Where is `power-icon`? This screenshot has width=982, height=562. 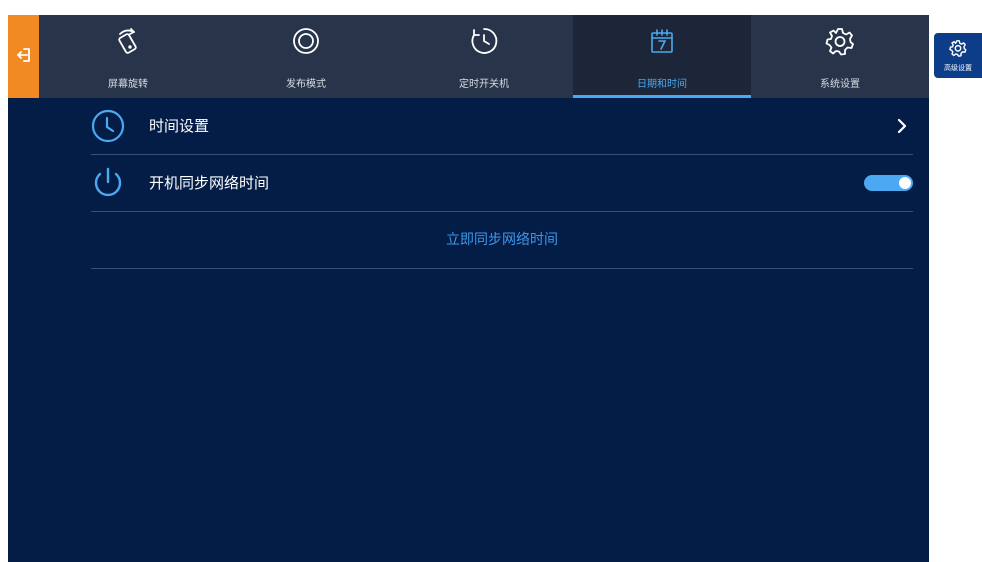
power-icon is located at coordinates (108, 183).